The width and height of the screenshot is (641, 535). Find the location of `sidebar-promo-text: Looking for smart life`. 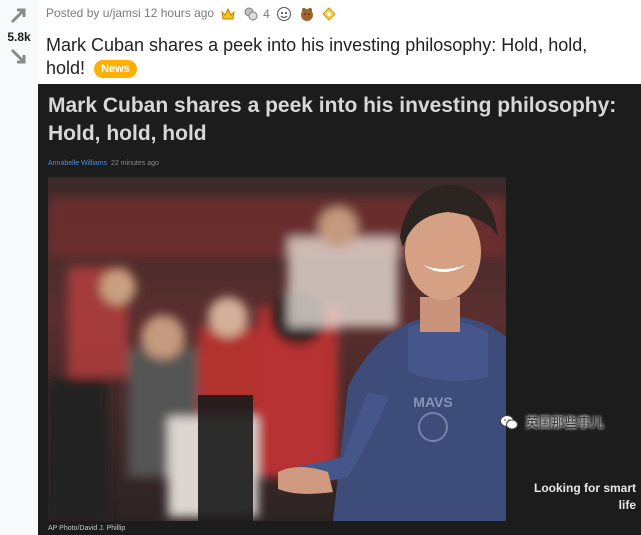

sidebar-promo-text: Looking for smart life is located at coordinates (585, 497).